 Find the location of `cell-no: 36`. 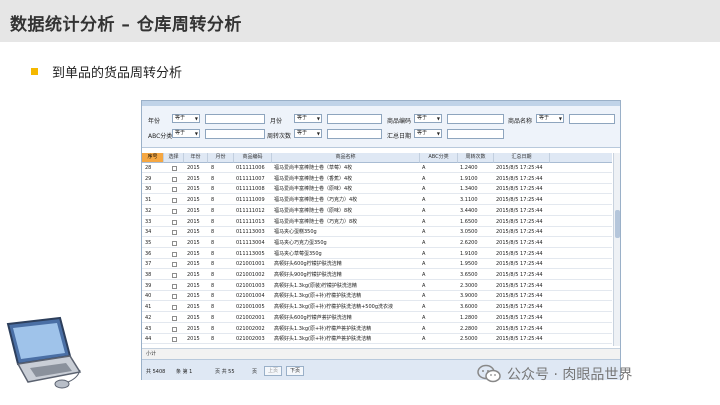

cell-no: 36 is located at coordinates (148, 253).